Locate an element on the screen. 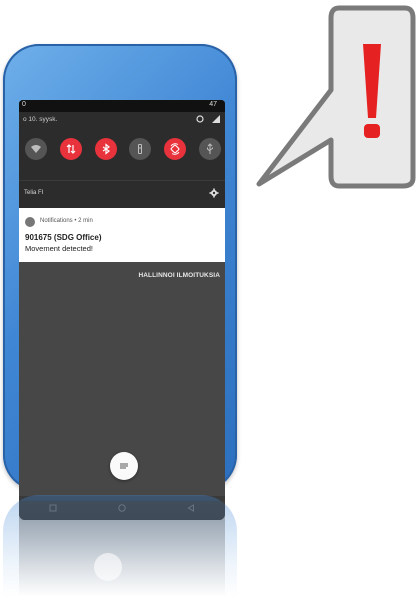 The width and height of the screenshot is (418, 597). status-time: 0 is located at coordinates (24, 104).